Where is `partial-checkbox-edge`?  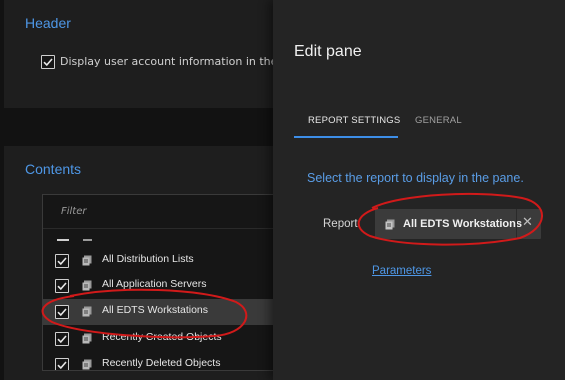 partial-checkbox-edge is located at coordinates (63, 240).